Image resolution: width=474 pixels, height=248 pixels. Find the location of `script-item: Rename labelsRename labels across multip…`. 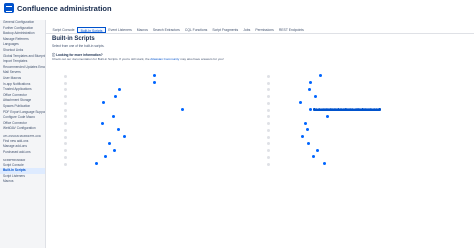

script-item: Rename labelsRename labels across multip… is located at coordinates (164, 124).